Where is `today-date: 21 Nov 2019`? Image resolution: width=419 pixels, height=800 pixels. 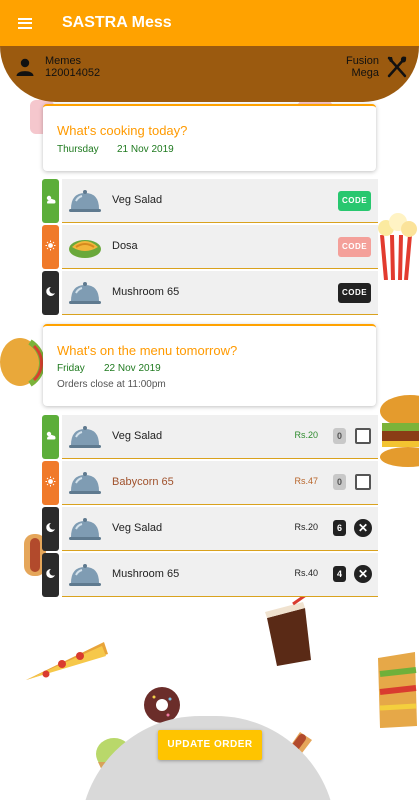 today-date: 21 Nov 2019 is located at coordinates (145, 149).